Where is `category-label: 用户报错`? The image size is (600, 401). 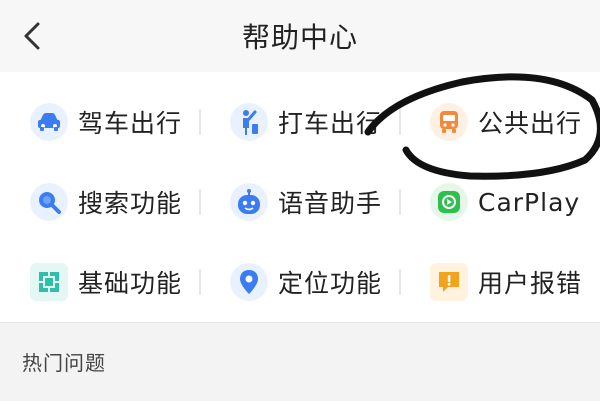 category-label: 用户报错 is located at coordinates (530, 283).